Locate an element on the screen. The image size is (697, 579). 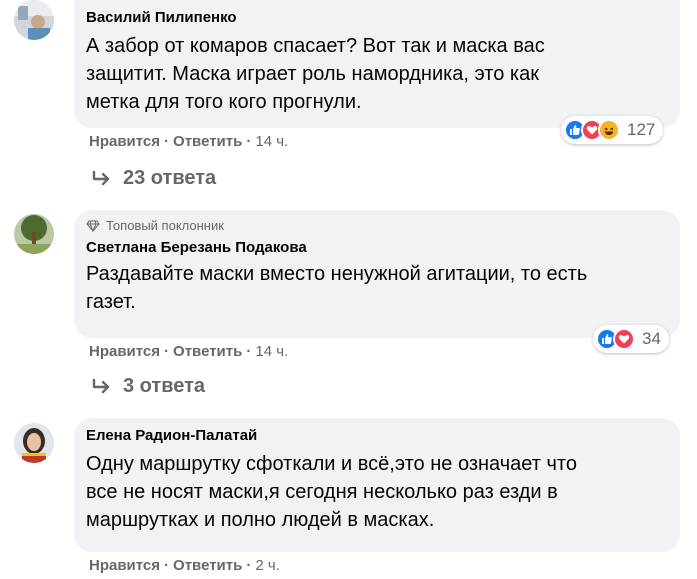
comment-timestamp: 2 ч. is located at coordinates (267, 565).